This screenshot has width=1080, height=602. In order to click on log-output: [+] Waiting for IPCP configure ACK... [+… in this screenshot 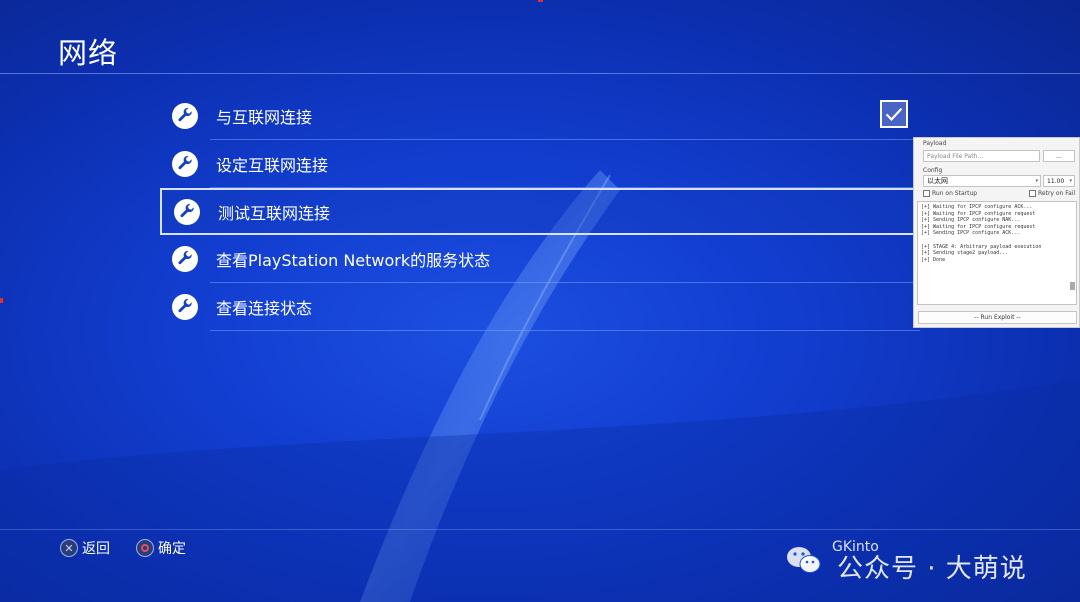, I will do `click(997, 253)`.